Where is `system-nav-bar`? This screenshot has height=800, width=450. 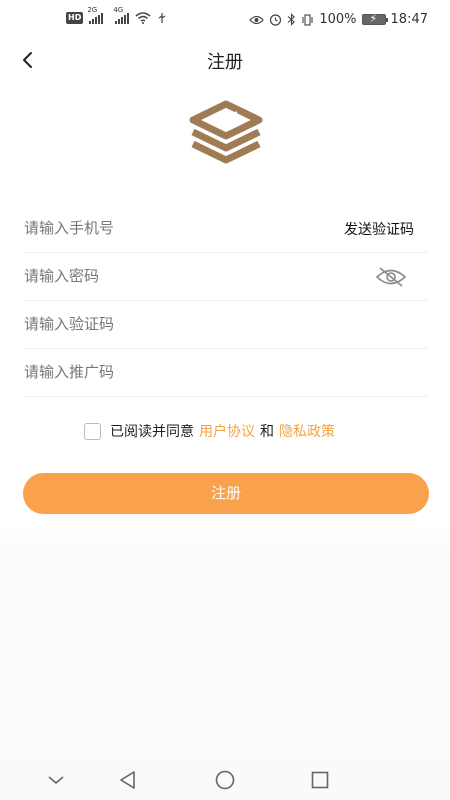
system-nav-bar is located at coordinates (225, 780).